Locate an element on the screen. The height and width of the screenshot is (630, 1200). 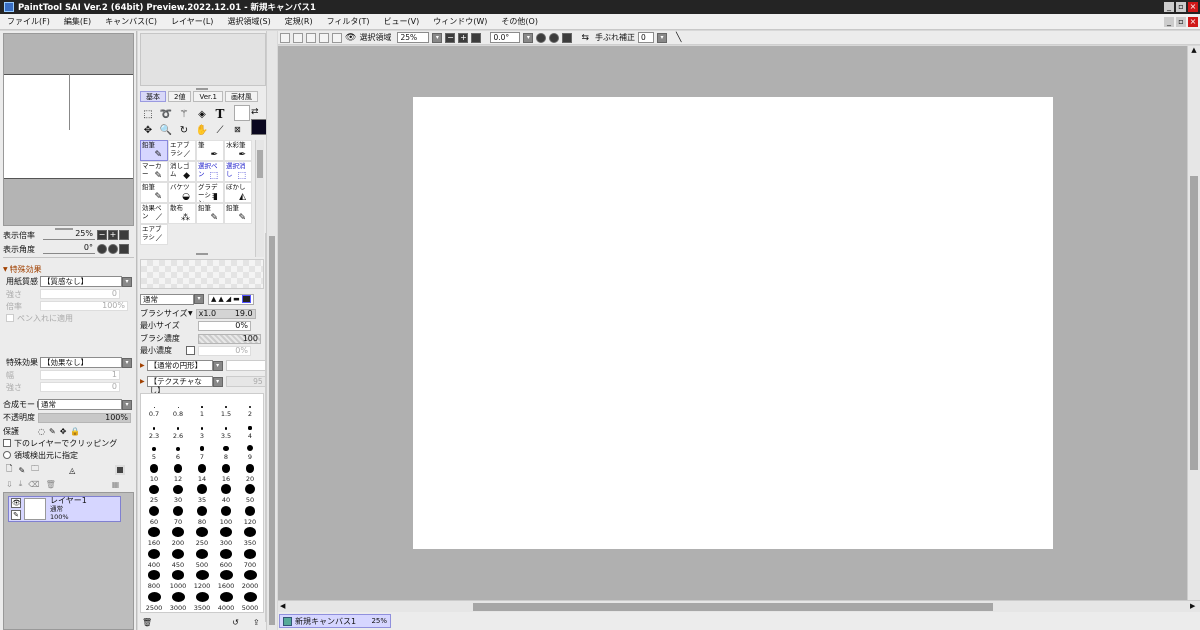
swap-colors-icon: ⇄ is located at coordinates (255, 112).